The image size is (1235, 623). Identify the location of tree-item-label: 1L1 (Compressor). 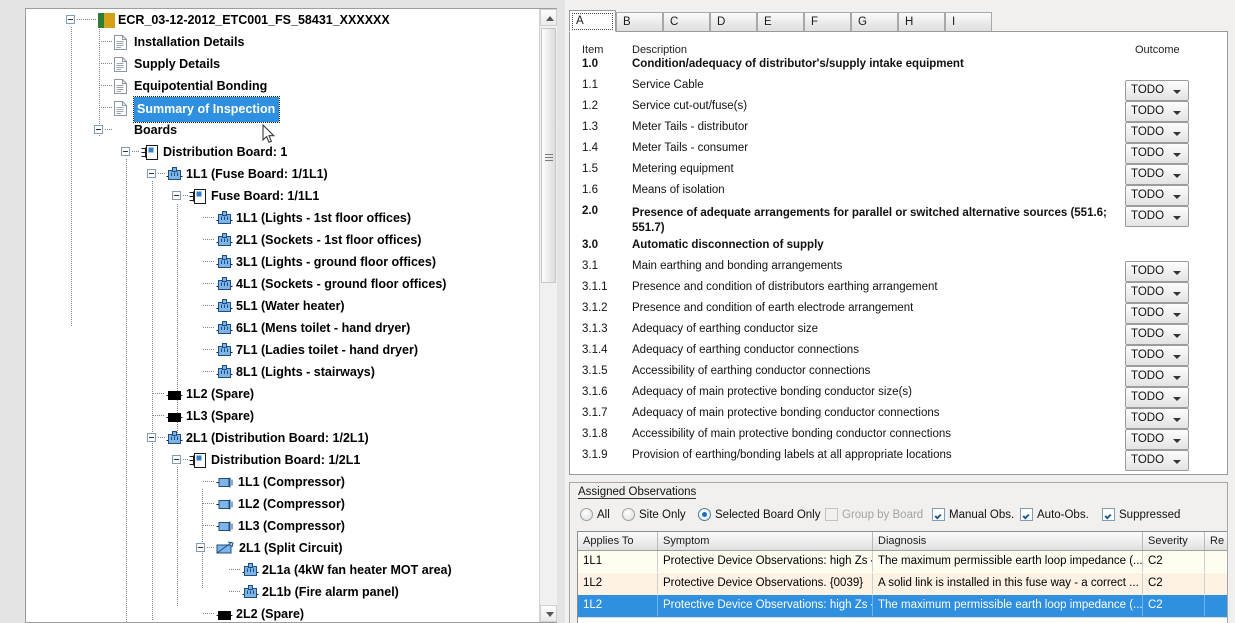
(291, 482).